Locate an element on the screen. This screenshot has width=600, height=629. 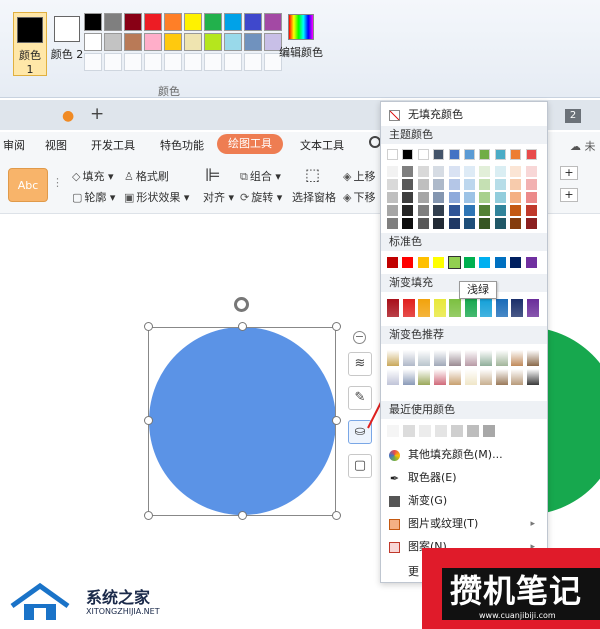
width-stepper: + is located at coordinates (569, 195).